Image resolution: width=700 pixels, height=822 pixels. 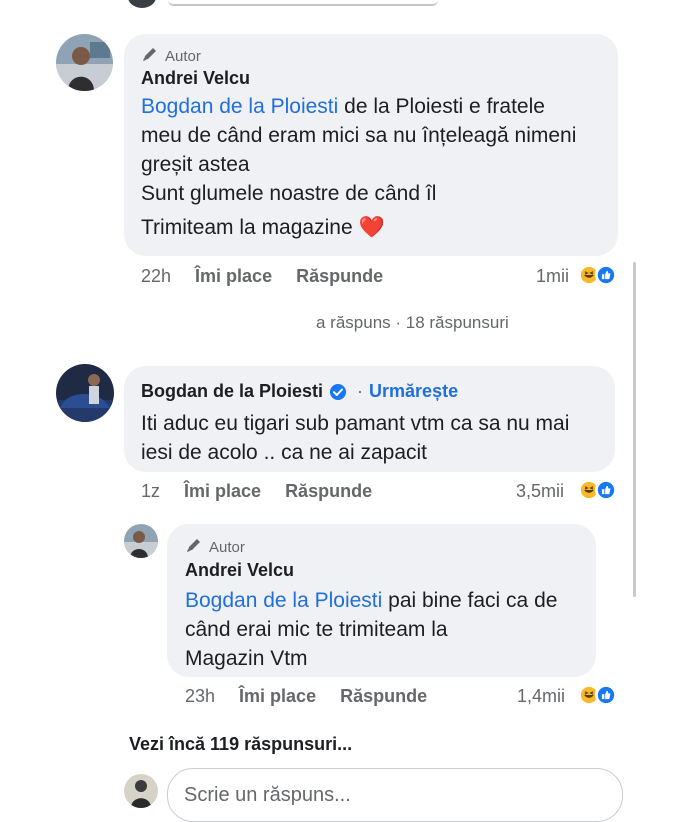 I want to click on comment-actions: 22h Îmi place Răspunde, so click(x=262, y=276).